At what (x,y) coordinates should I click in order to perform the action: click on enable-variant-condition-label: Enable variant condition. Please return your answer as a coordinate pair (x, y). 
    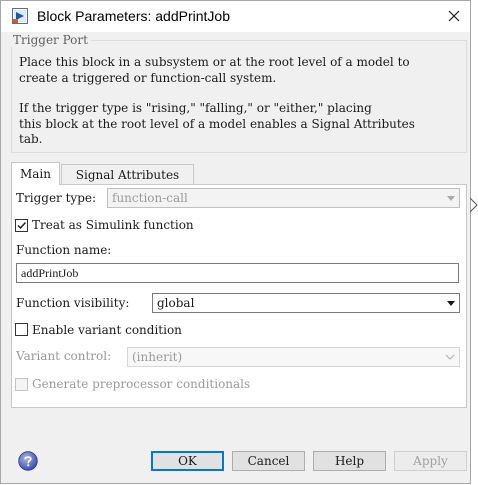
    Looking at the image, I should click on (107, 330).